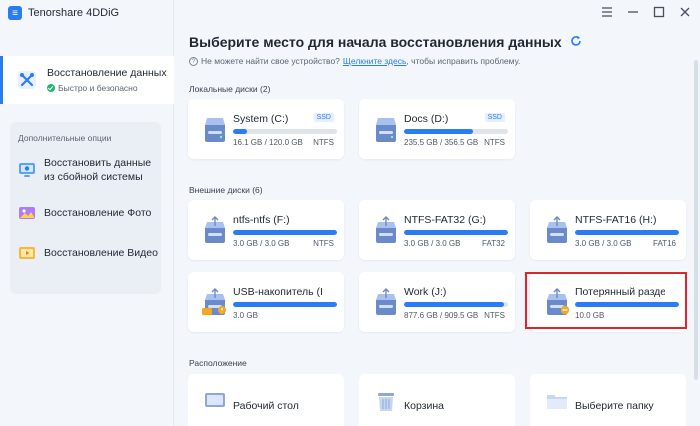  What do you see at coordinates (664, 243) in the screenshot?
I see `drive-filesystem: FAT16` at bounding box center [664, 243].